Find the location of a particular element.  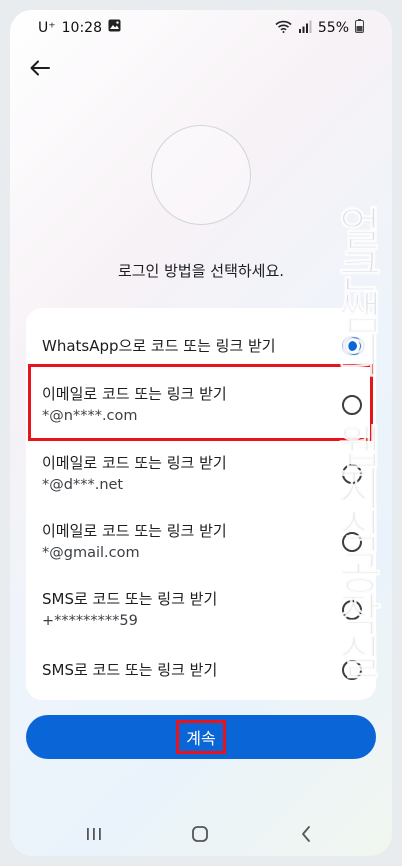

carrier-label: U⁺ is located at coordinates (47, 27).